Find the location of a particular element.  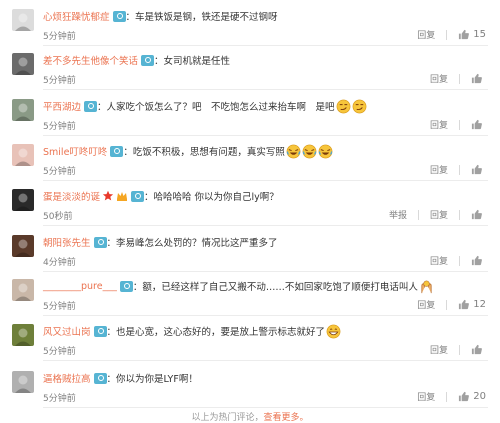

comment-text: ：女司机就是任性 is located at coordinates (192, 61).